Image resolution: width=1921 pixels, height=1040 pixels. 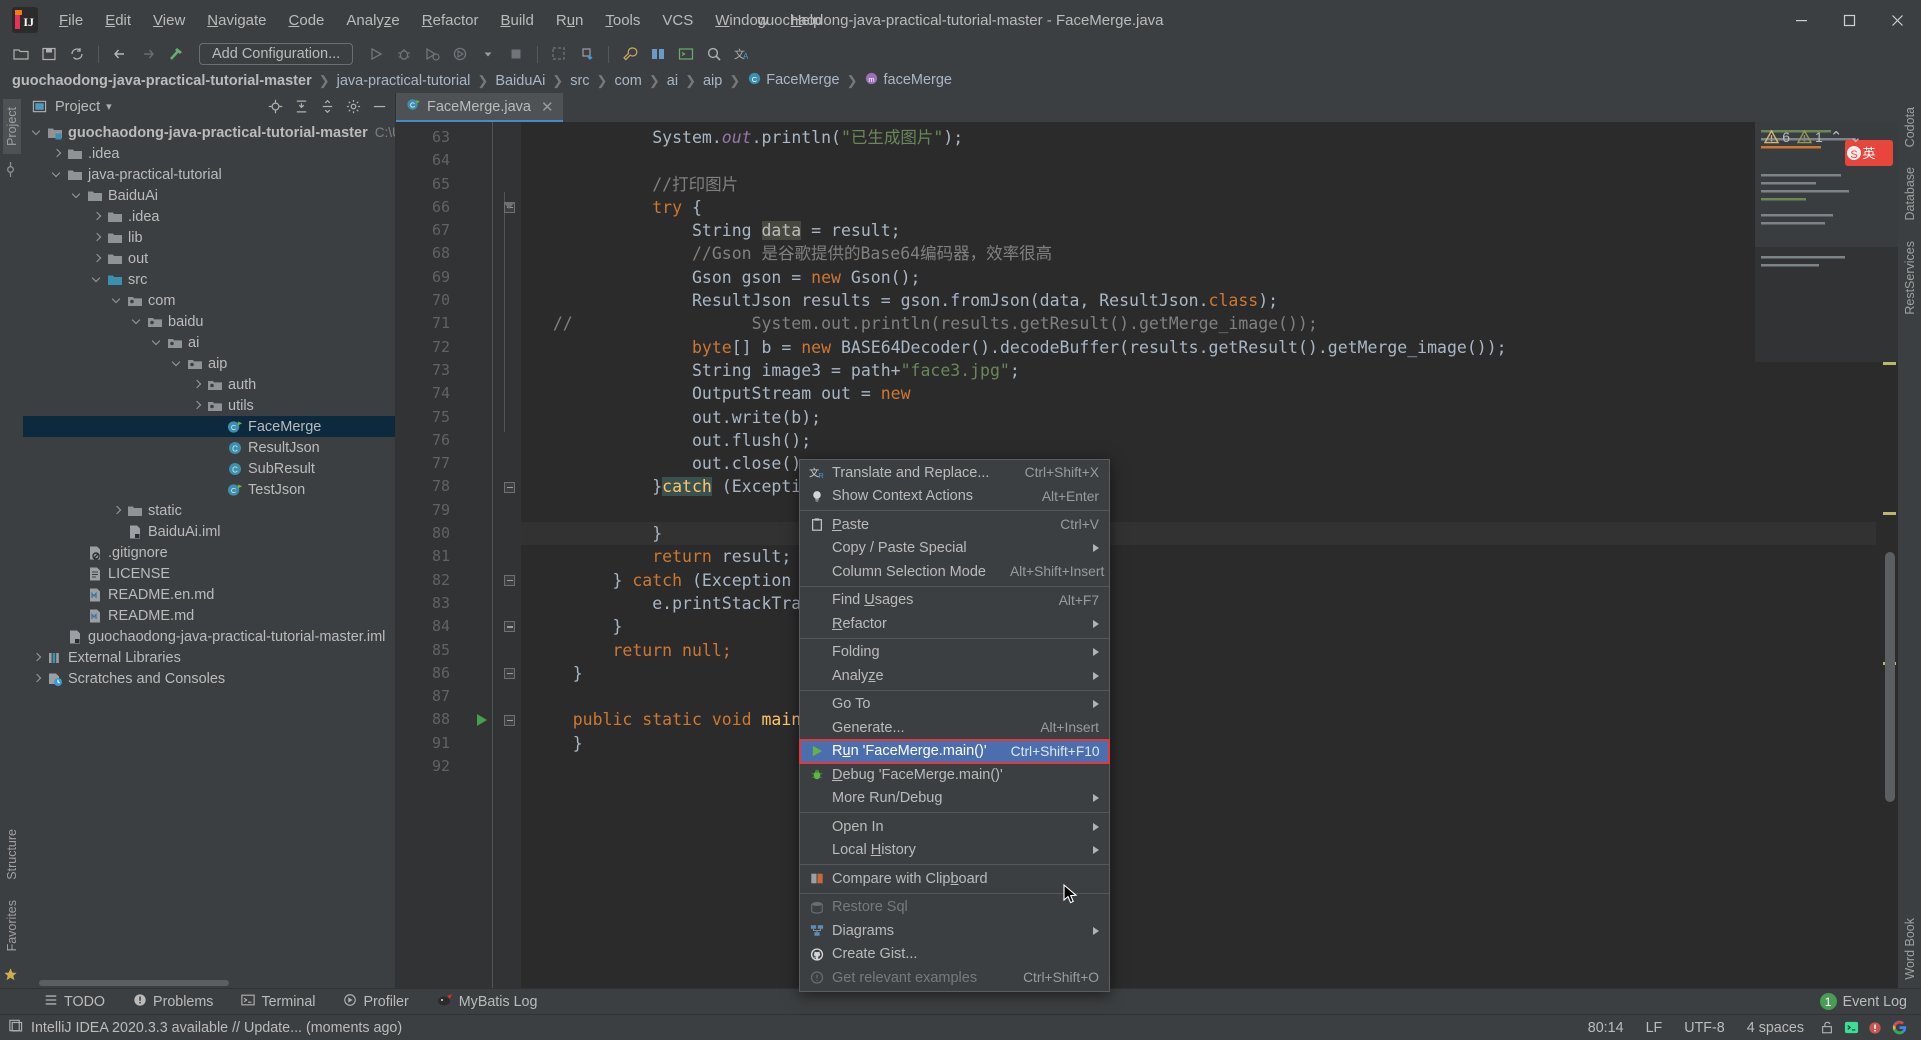 What do you see at coordinates (209, 982) in the screenshot?
I see `project-tree-hscrollbar` at bounding box center [209, 982].